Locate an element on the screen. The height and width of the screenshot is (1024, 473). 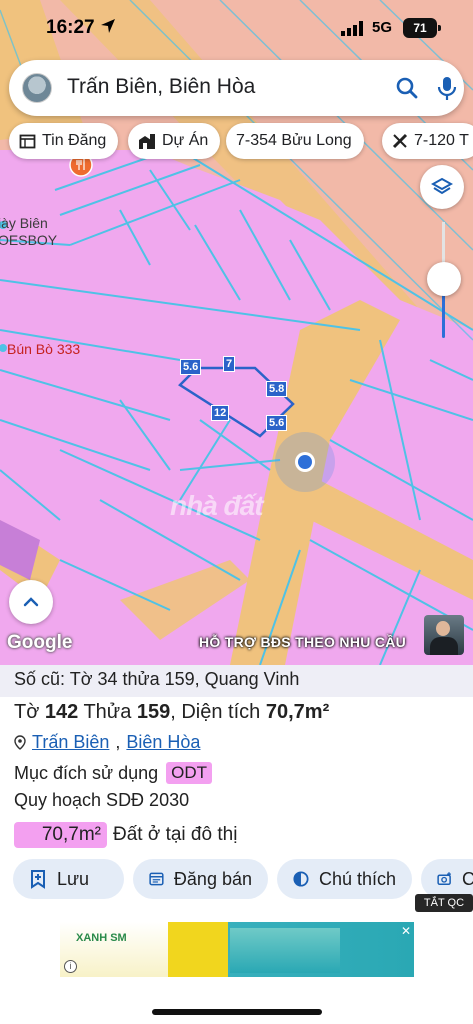
microphone-icon is located at coordinates (447, 88).